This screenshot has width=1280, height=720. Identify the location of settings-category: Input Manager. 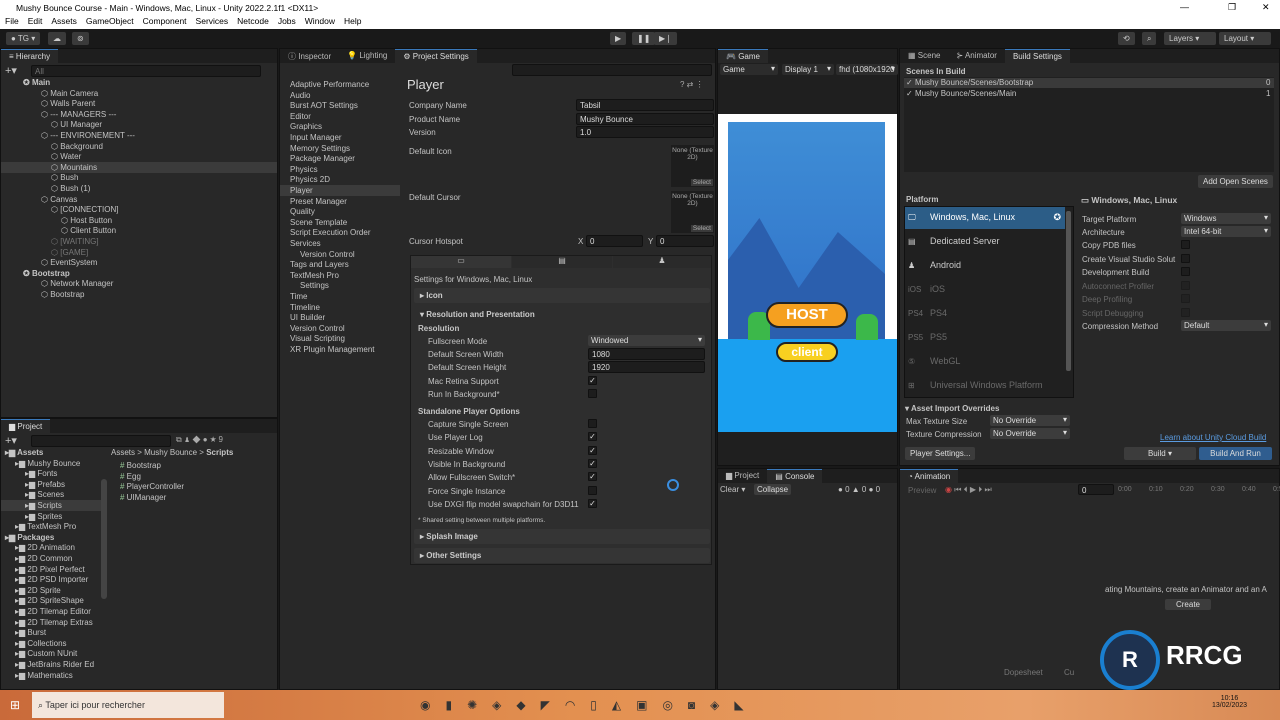
(316, 137).